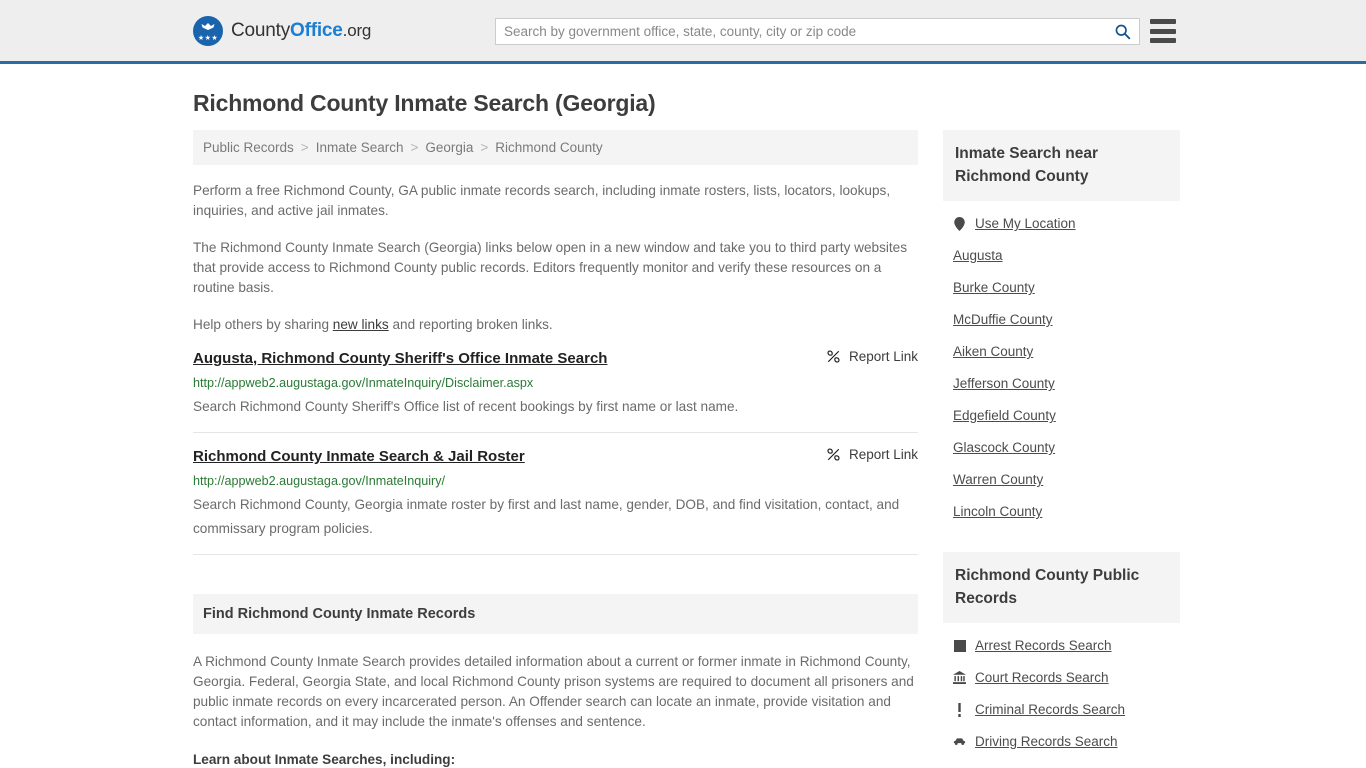  What do you see at coordinates (316, 30) in the screenshot?
I see `brand-part-office: Office` at bounding box center [316, 30].